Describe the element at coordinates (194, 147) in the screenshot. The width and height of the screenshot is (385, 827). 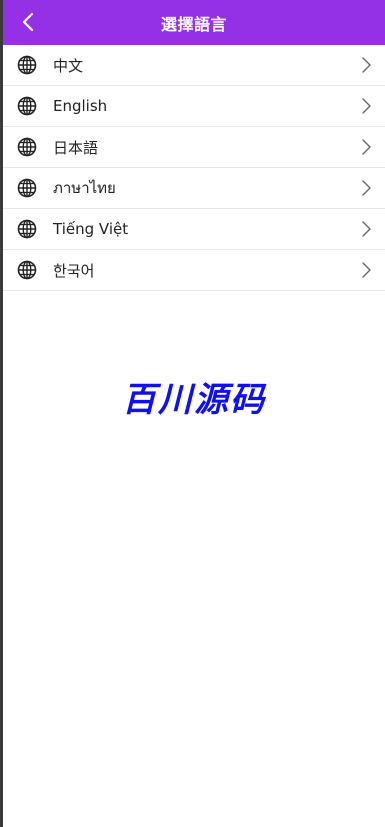
I see `language-item-japanese: 日本語` at that location.